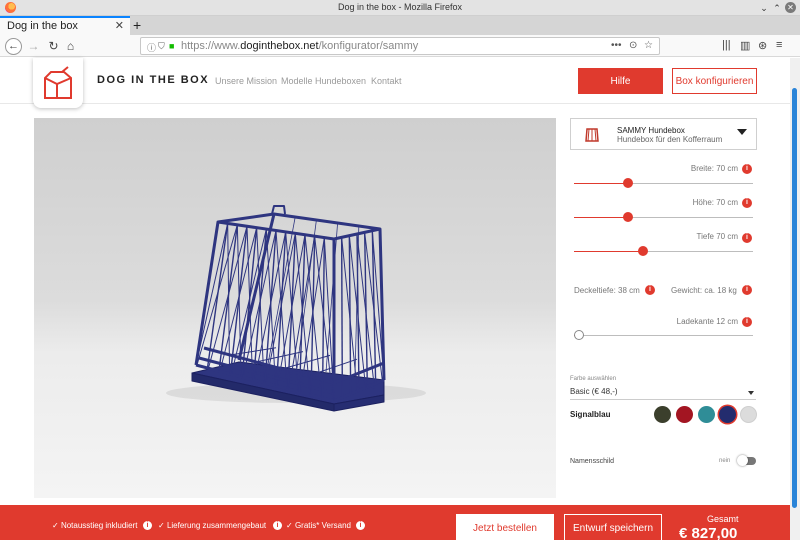 The width and height of the screenshot is (800, 540). Describe the element at coordinates (790, 7) in the screenshot. I see `close-window-icon: ✕` at that location.